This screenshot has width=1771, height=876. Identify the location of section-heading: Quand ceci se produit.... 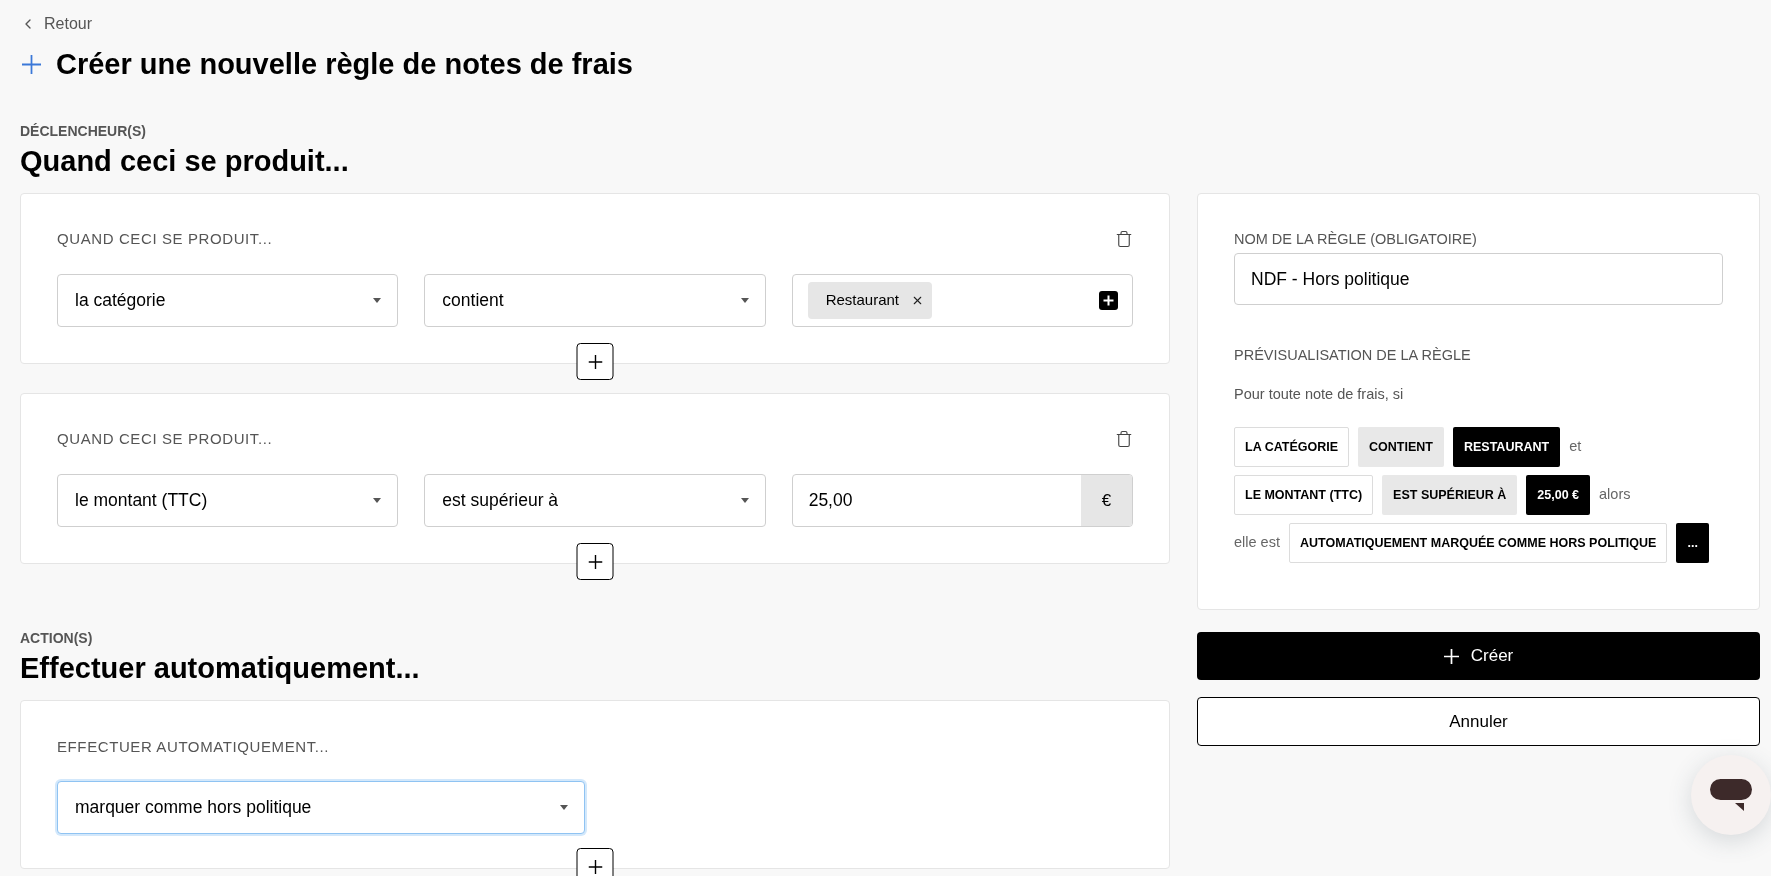
(184, 161).